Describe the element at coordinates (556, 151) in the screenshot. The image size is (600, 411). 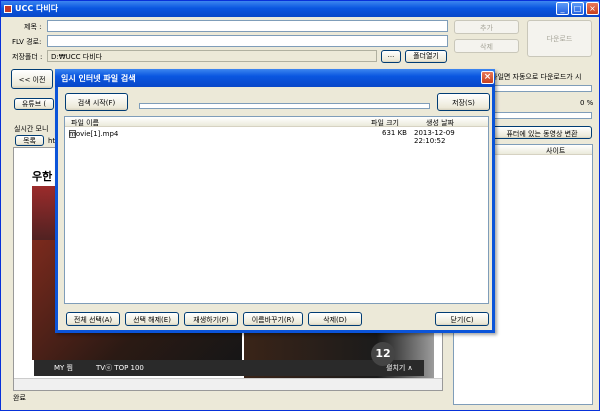
I see `column-site: 사이트` at that location.